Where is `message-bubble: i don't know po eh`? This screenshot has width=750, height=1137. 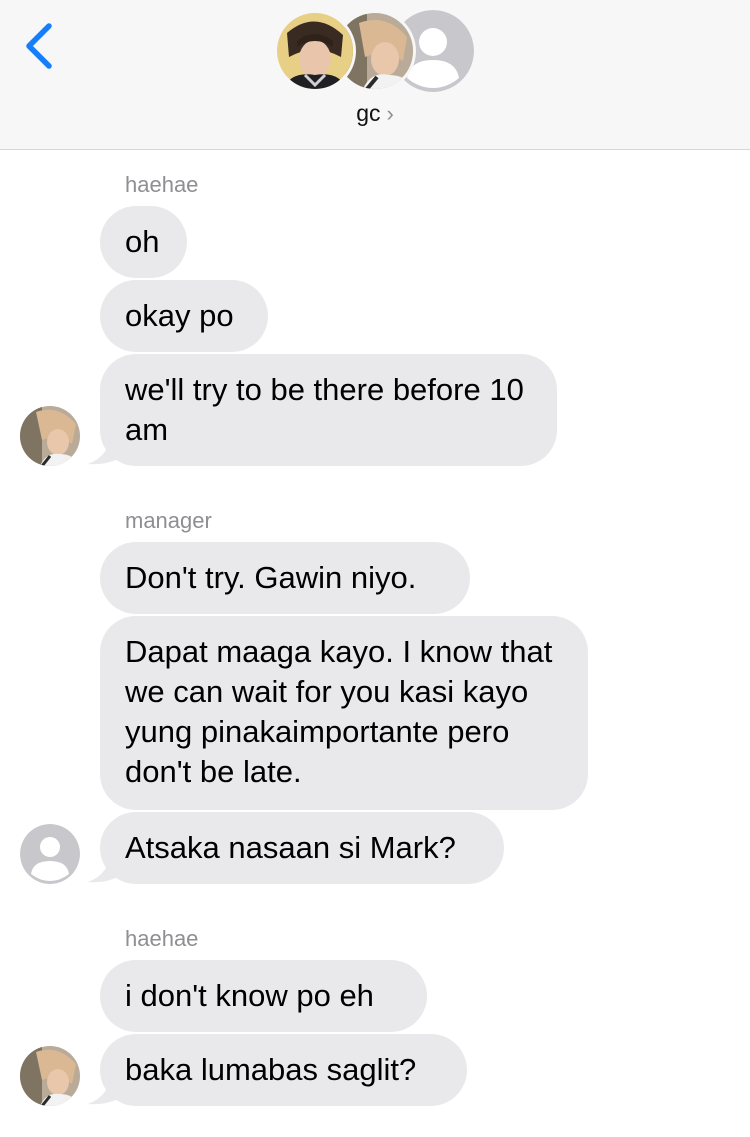 message-bubble: i don't know po eh is located at coordinates (263, 996).